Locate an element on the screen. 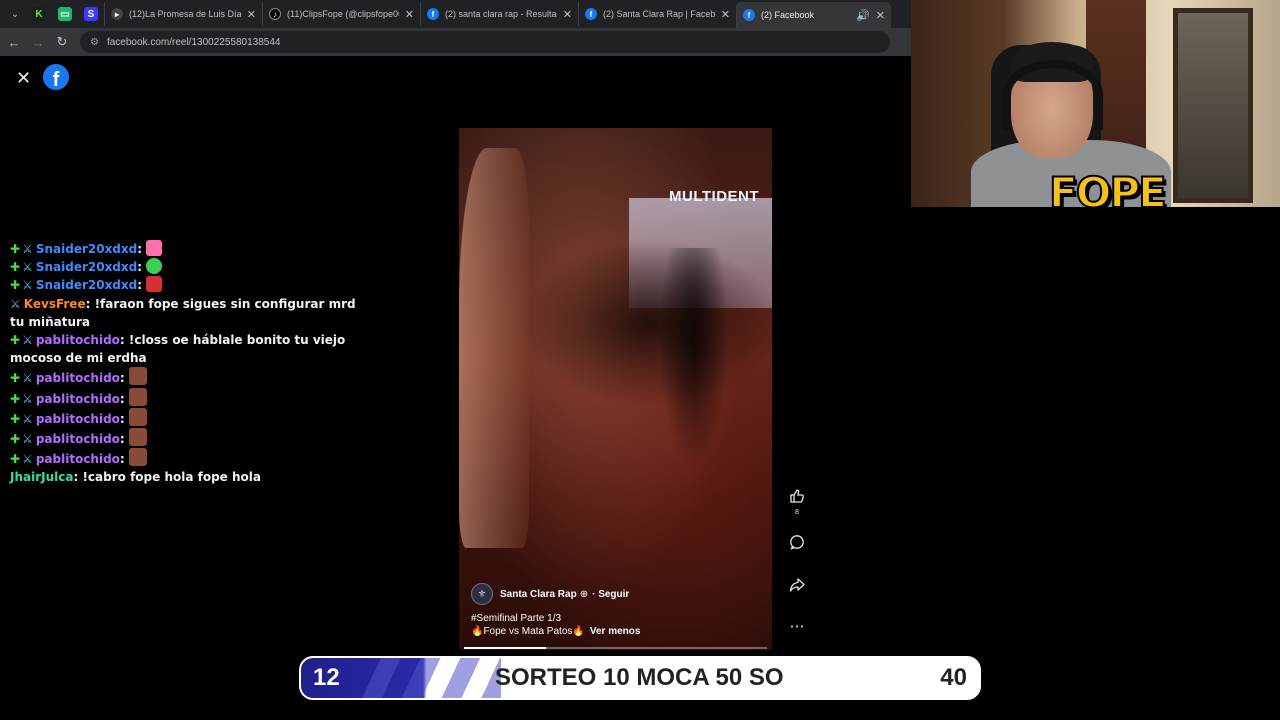  more-options-button: ⋯ is located at coordinates (797, 626).